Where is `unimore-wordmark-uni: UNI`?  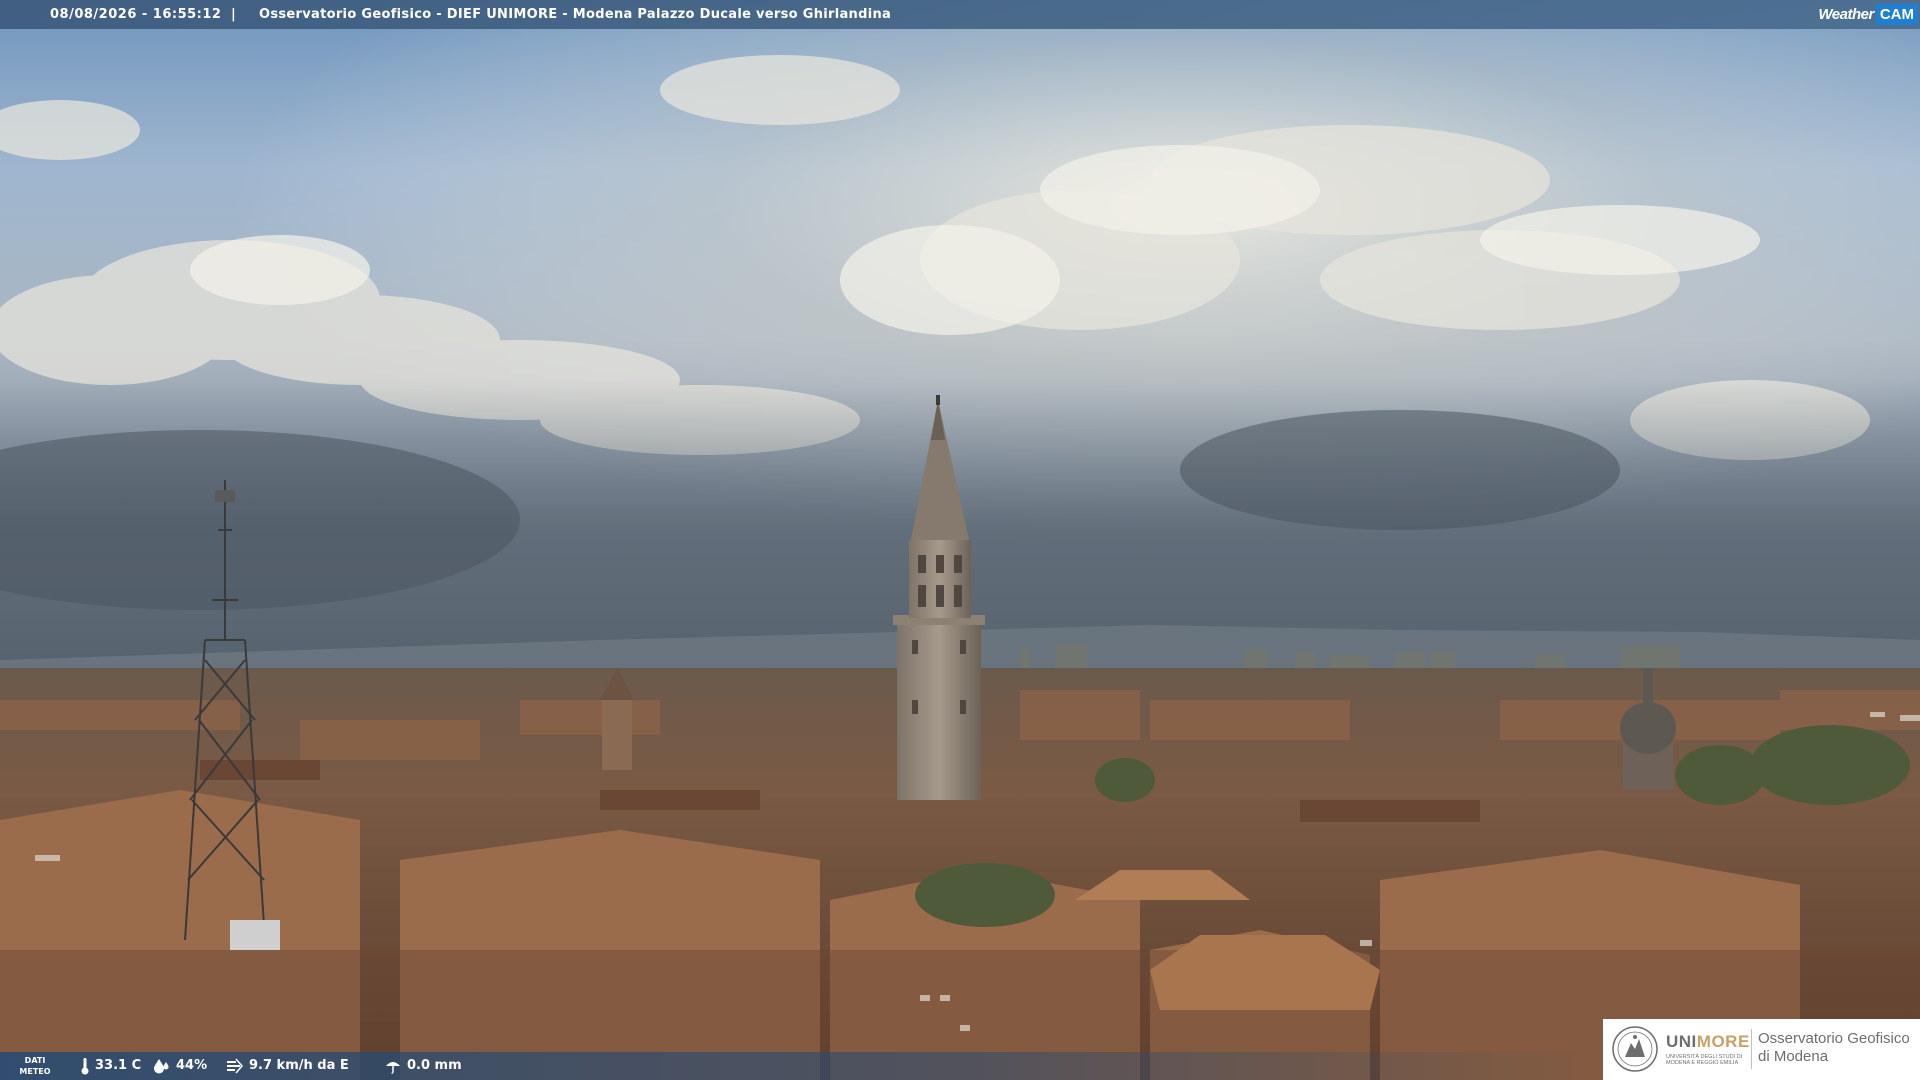 unimore-wordmark-uni: UNI is located at coordinates (1681, 1041).